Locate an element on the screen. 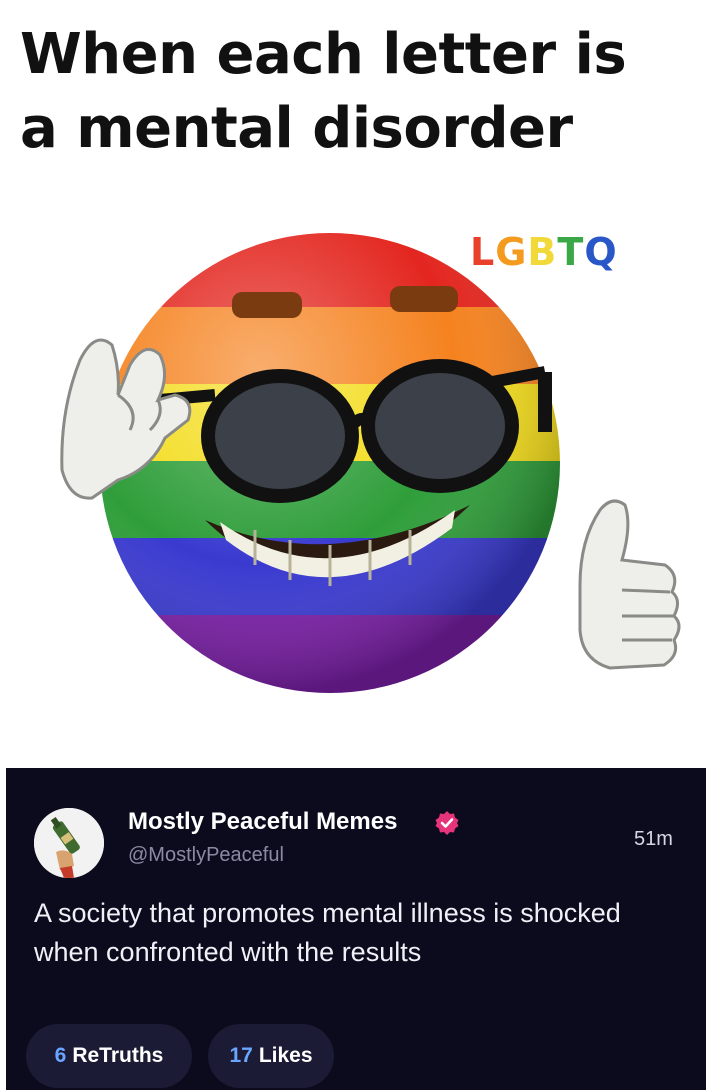  avatar is located at coordinates (69, 843).